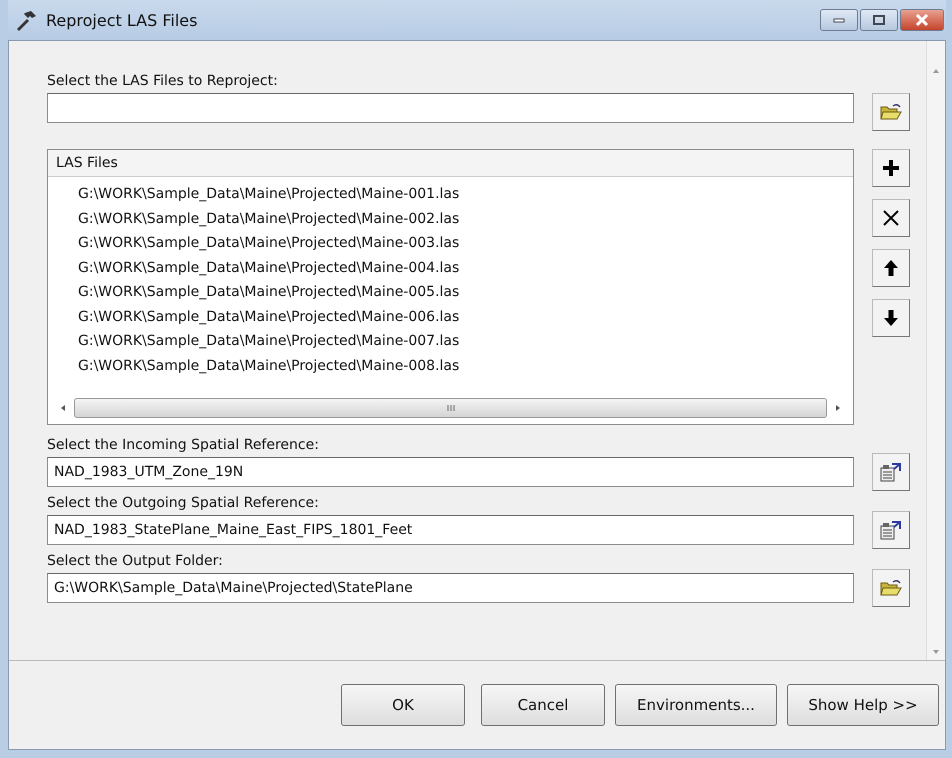 Image resolution: width=952 pixels, height=758 pixels. What do you see at coordinates (183, 503) in the screenshot?
I see `field-label: Select the Outgoing Spatial Reference:` at bounding box center [183, 503].